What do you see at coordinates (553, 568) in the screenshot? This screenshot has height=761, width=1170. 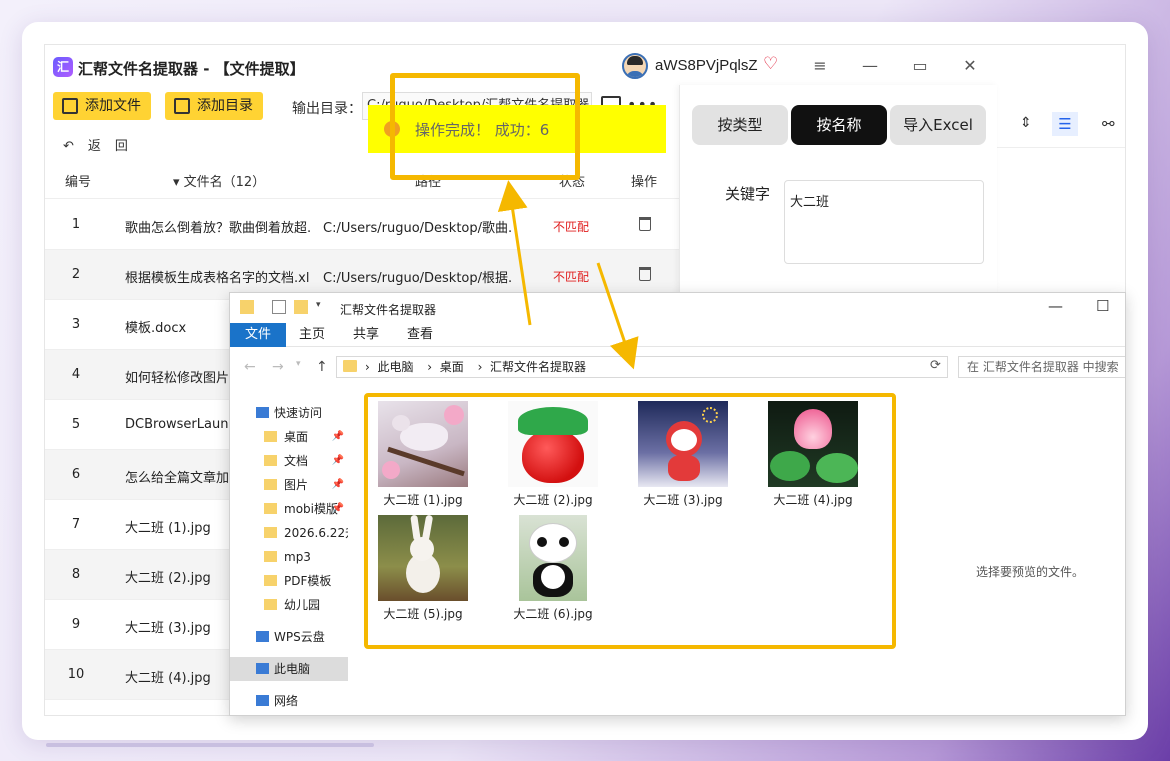 I see `file-item: 大二班 (6).jpg` at bounding box center [553, 568].